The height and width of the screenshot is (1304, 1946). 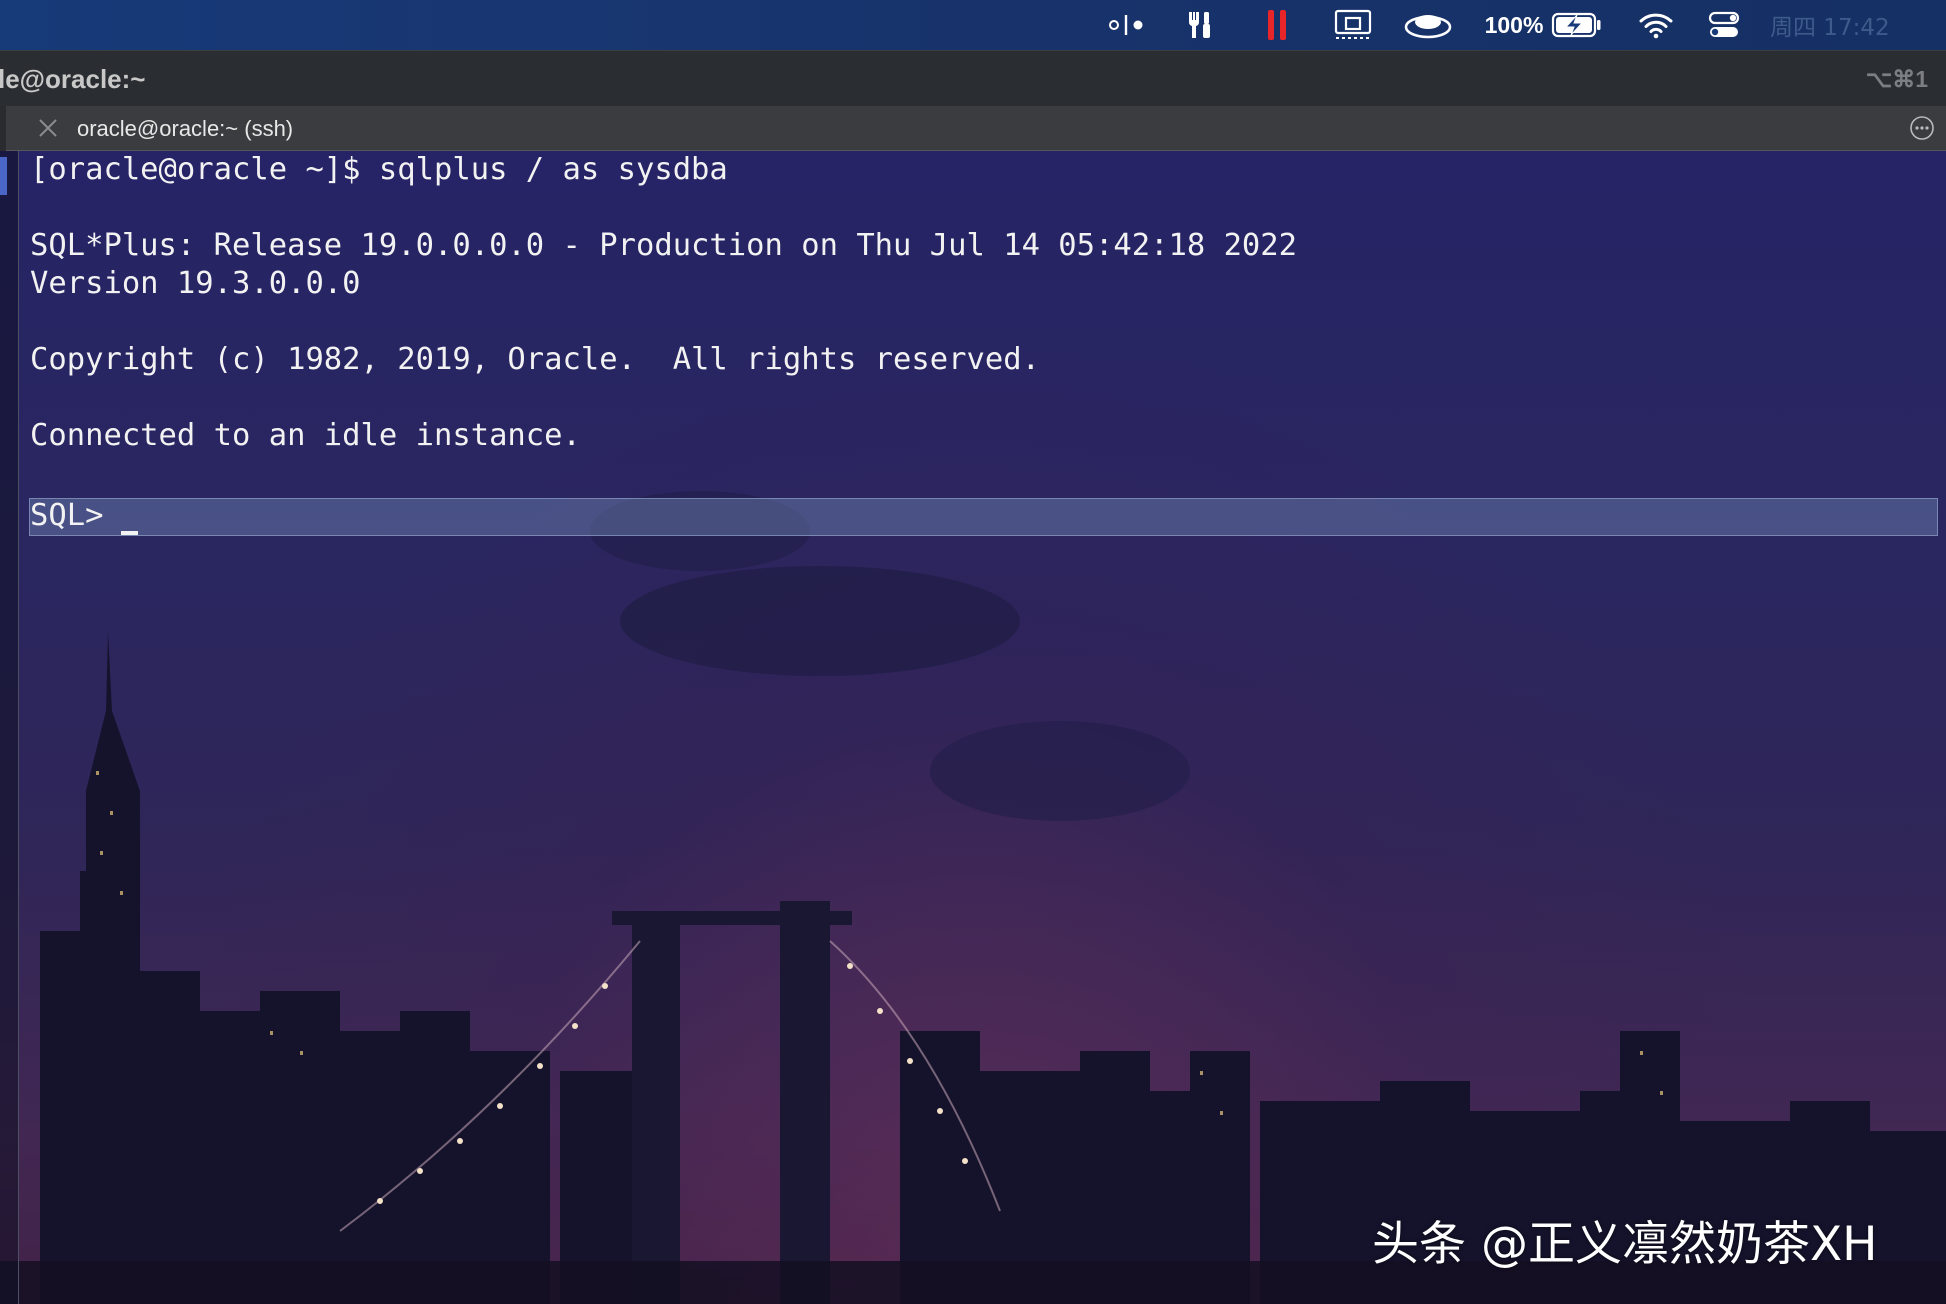 What do you see at coordinates (1353, 25) in the screenshot?
I see `screen-mirroring-icon` at bounding box center [1353, 25].